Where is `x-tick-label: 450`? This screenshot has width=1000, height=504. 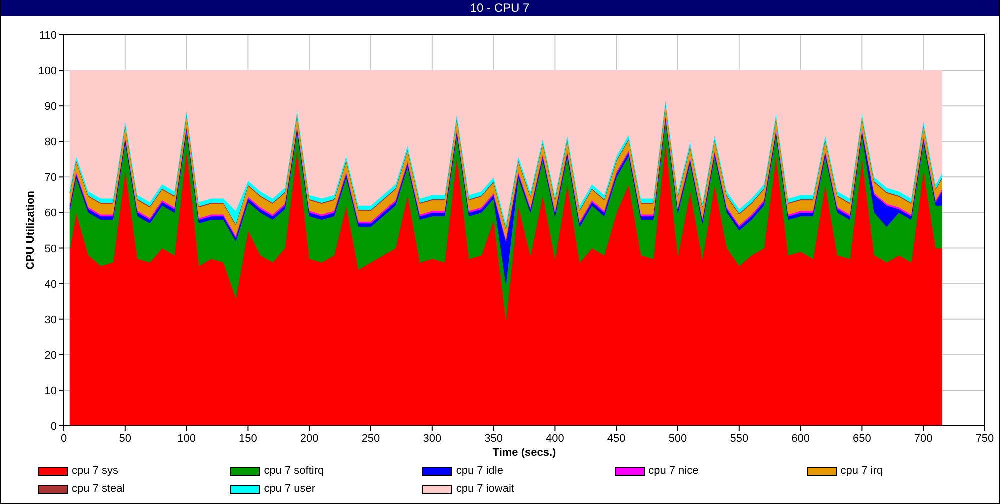
x-tick-label: 450 is located at coordinates (616, 439).